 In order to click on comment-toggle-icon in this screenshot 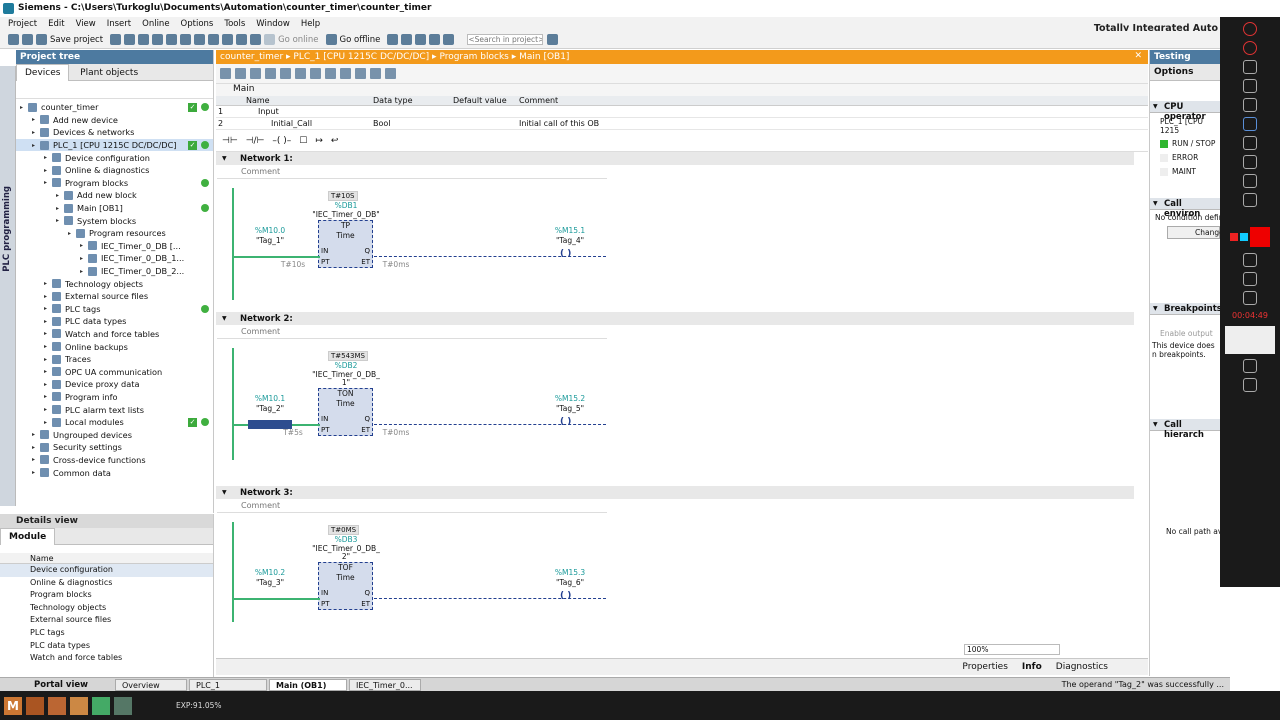, I will do `click(345, 73)`.